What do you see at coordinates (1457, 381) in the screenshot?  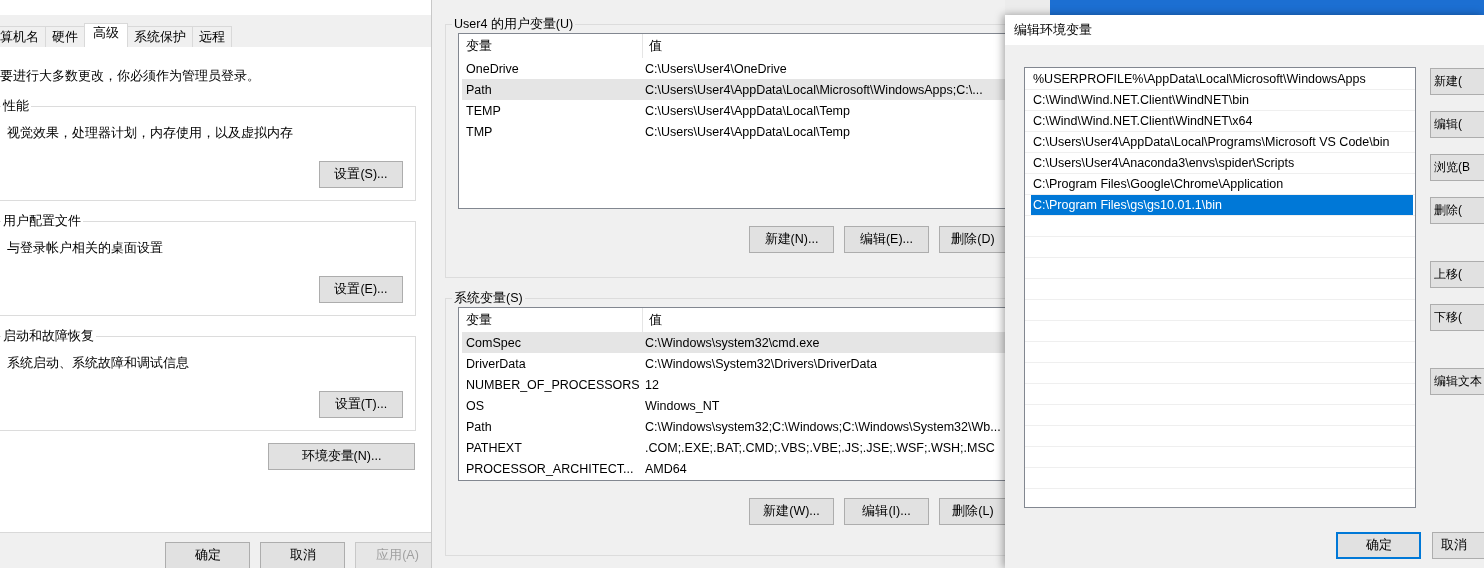 I see `side-button: 编辑文本` at bounding box center [1457, 381].